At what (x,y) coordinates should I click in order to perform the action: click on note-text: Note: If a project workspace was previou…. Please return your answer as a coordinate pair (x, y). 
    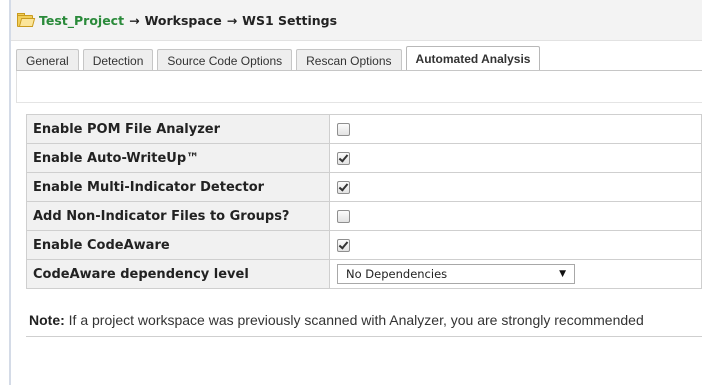
    Looking at the image, I should click on (365, 320).